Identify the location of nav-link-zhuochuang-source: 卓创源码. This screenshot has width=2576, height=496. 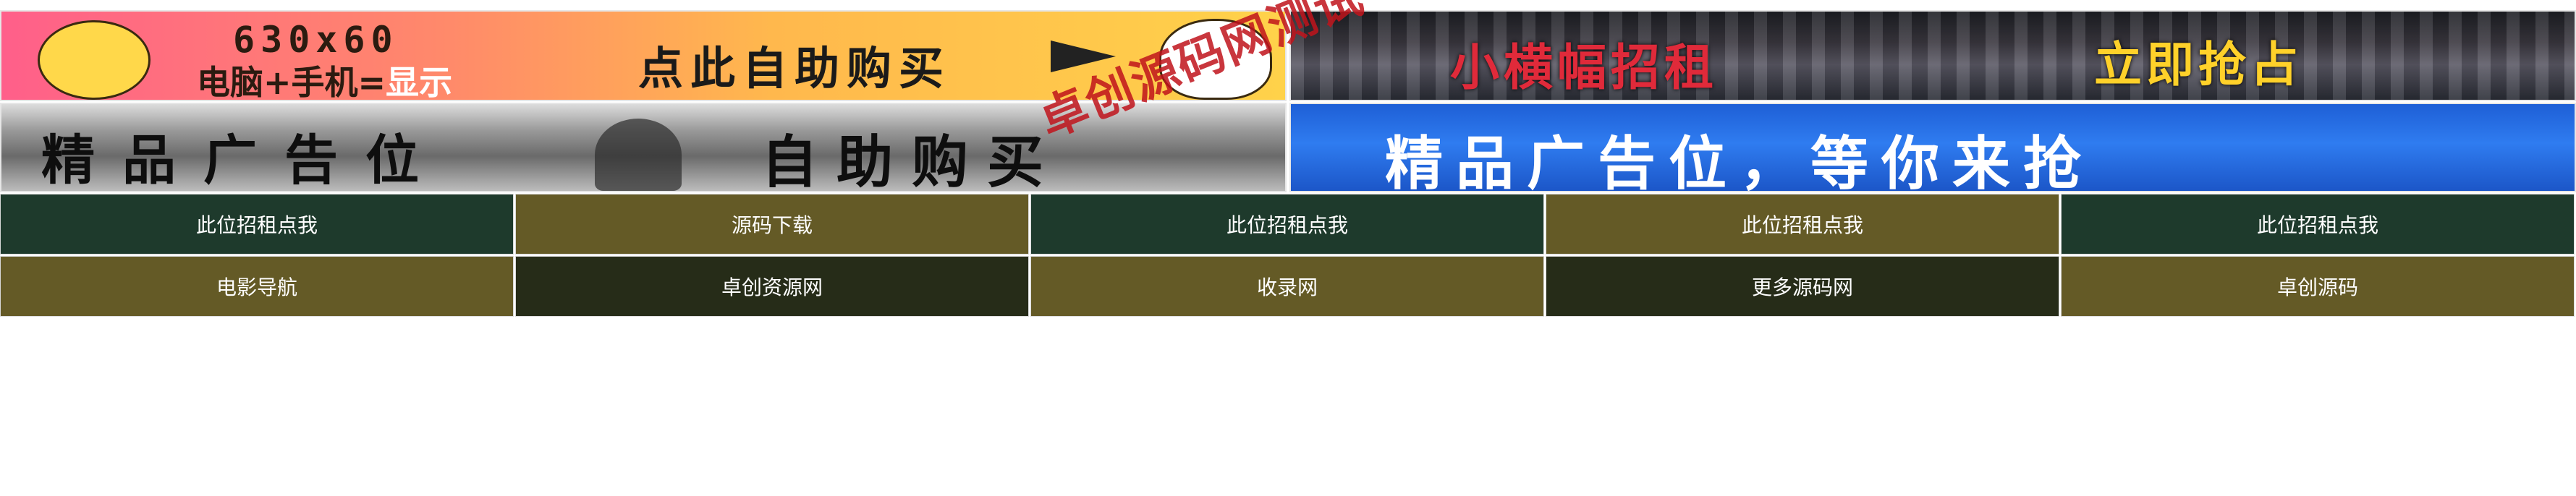
(2318, 286).